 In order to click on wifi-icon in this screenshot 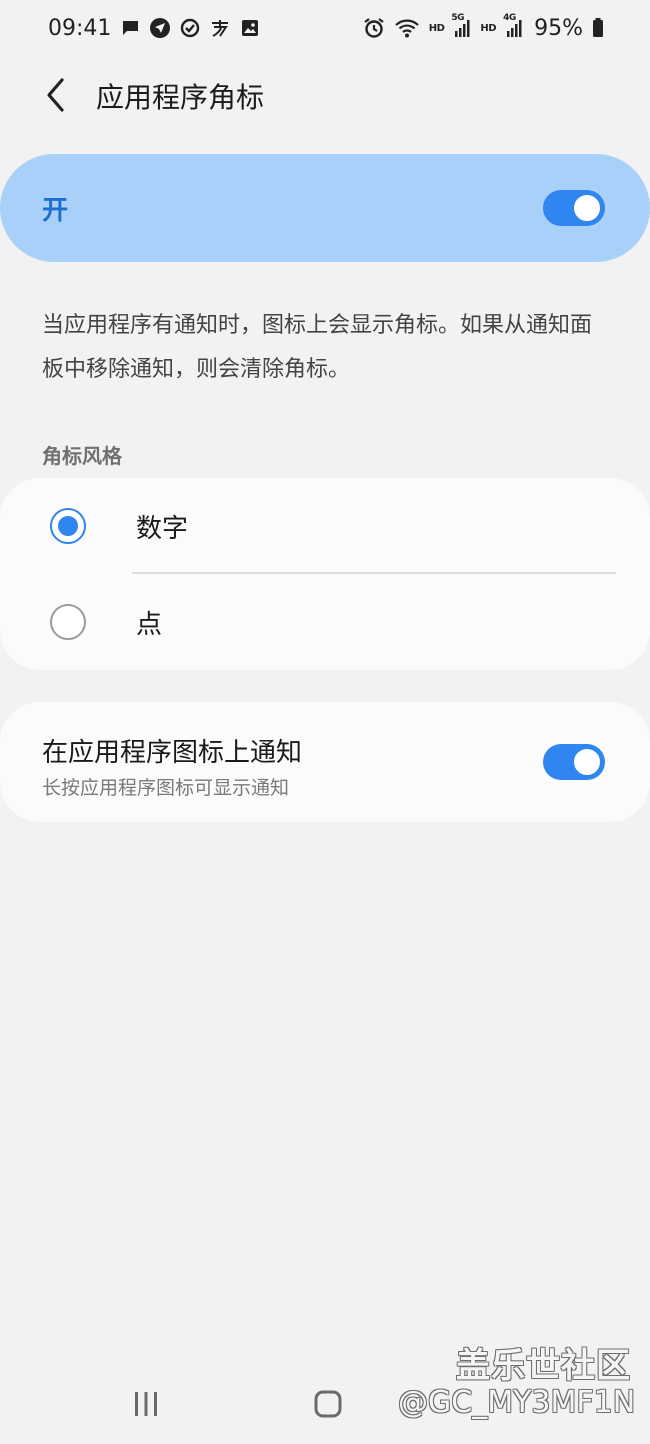, I will do `click(407, 28)`.